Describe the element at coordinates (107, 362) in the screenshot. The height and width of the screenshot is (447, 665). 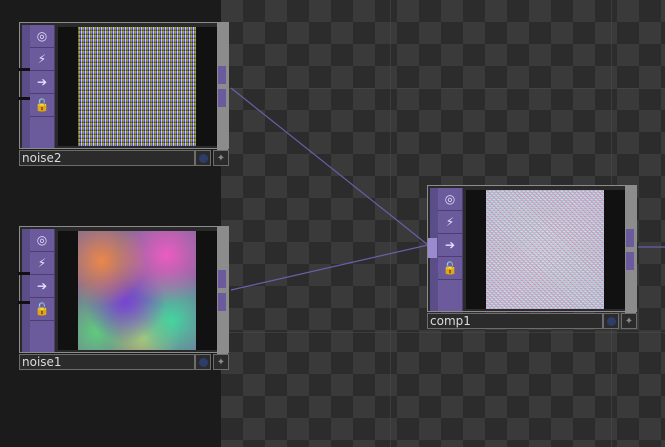
I see `node-name-label: noise1` at that location.